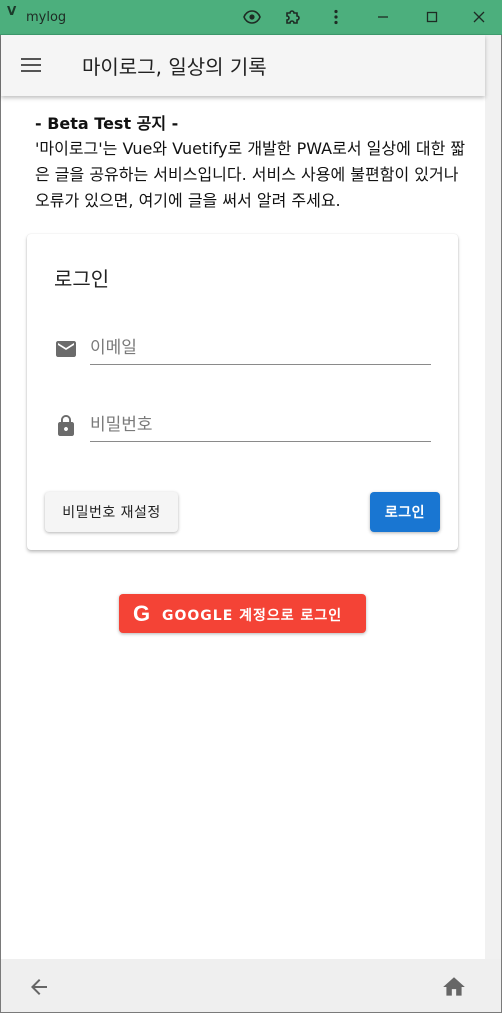 This screenshot has width=502, height=1013. Describe the element at coordinates (142, 613) in the screenshot. I see `google-icon: G` at that location.